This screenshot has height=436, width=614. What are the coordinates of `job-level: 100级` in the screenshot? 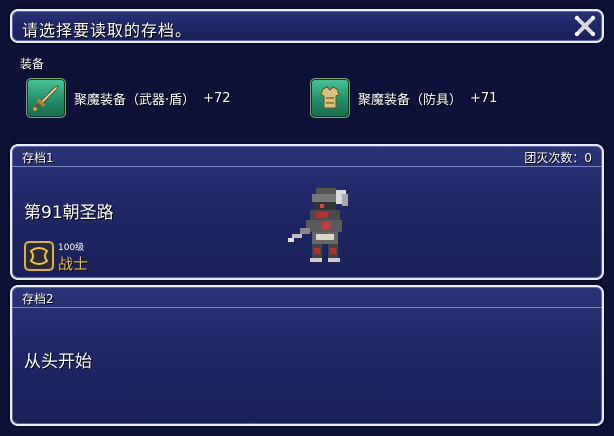 It's located at (71, 248).